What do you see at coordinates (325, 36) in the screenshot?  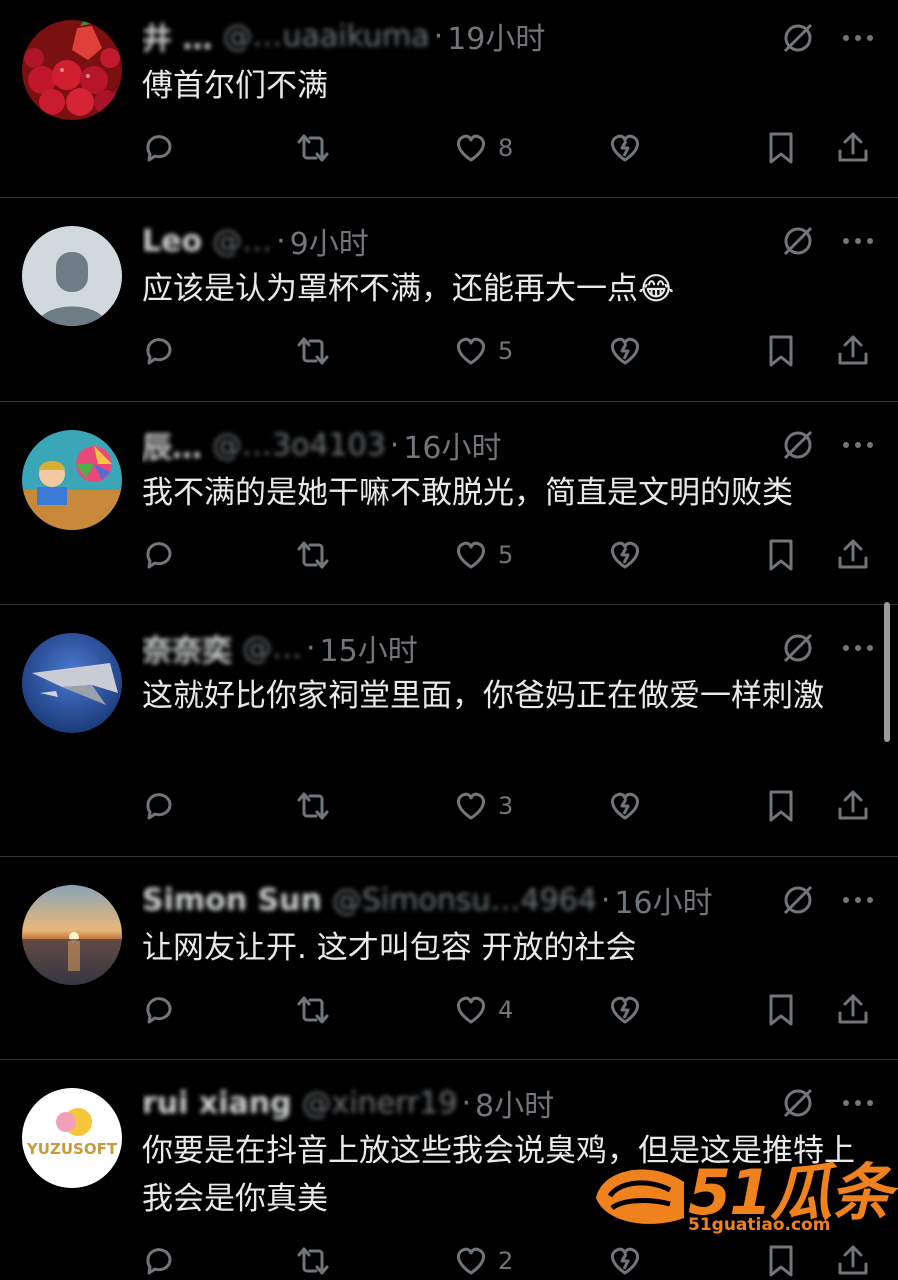 I see `user-handle: @…uaaikuma` at bounding box center [325, 36].